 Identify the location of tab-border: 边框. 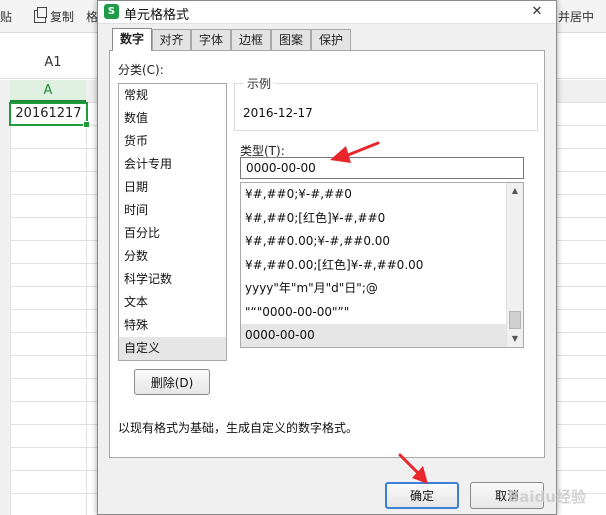
(251, 39).